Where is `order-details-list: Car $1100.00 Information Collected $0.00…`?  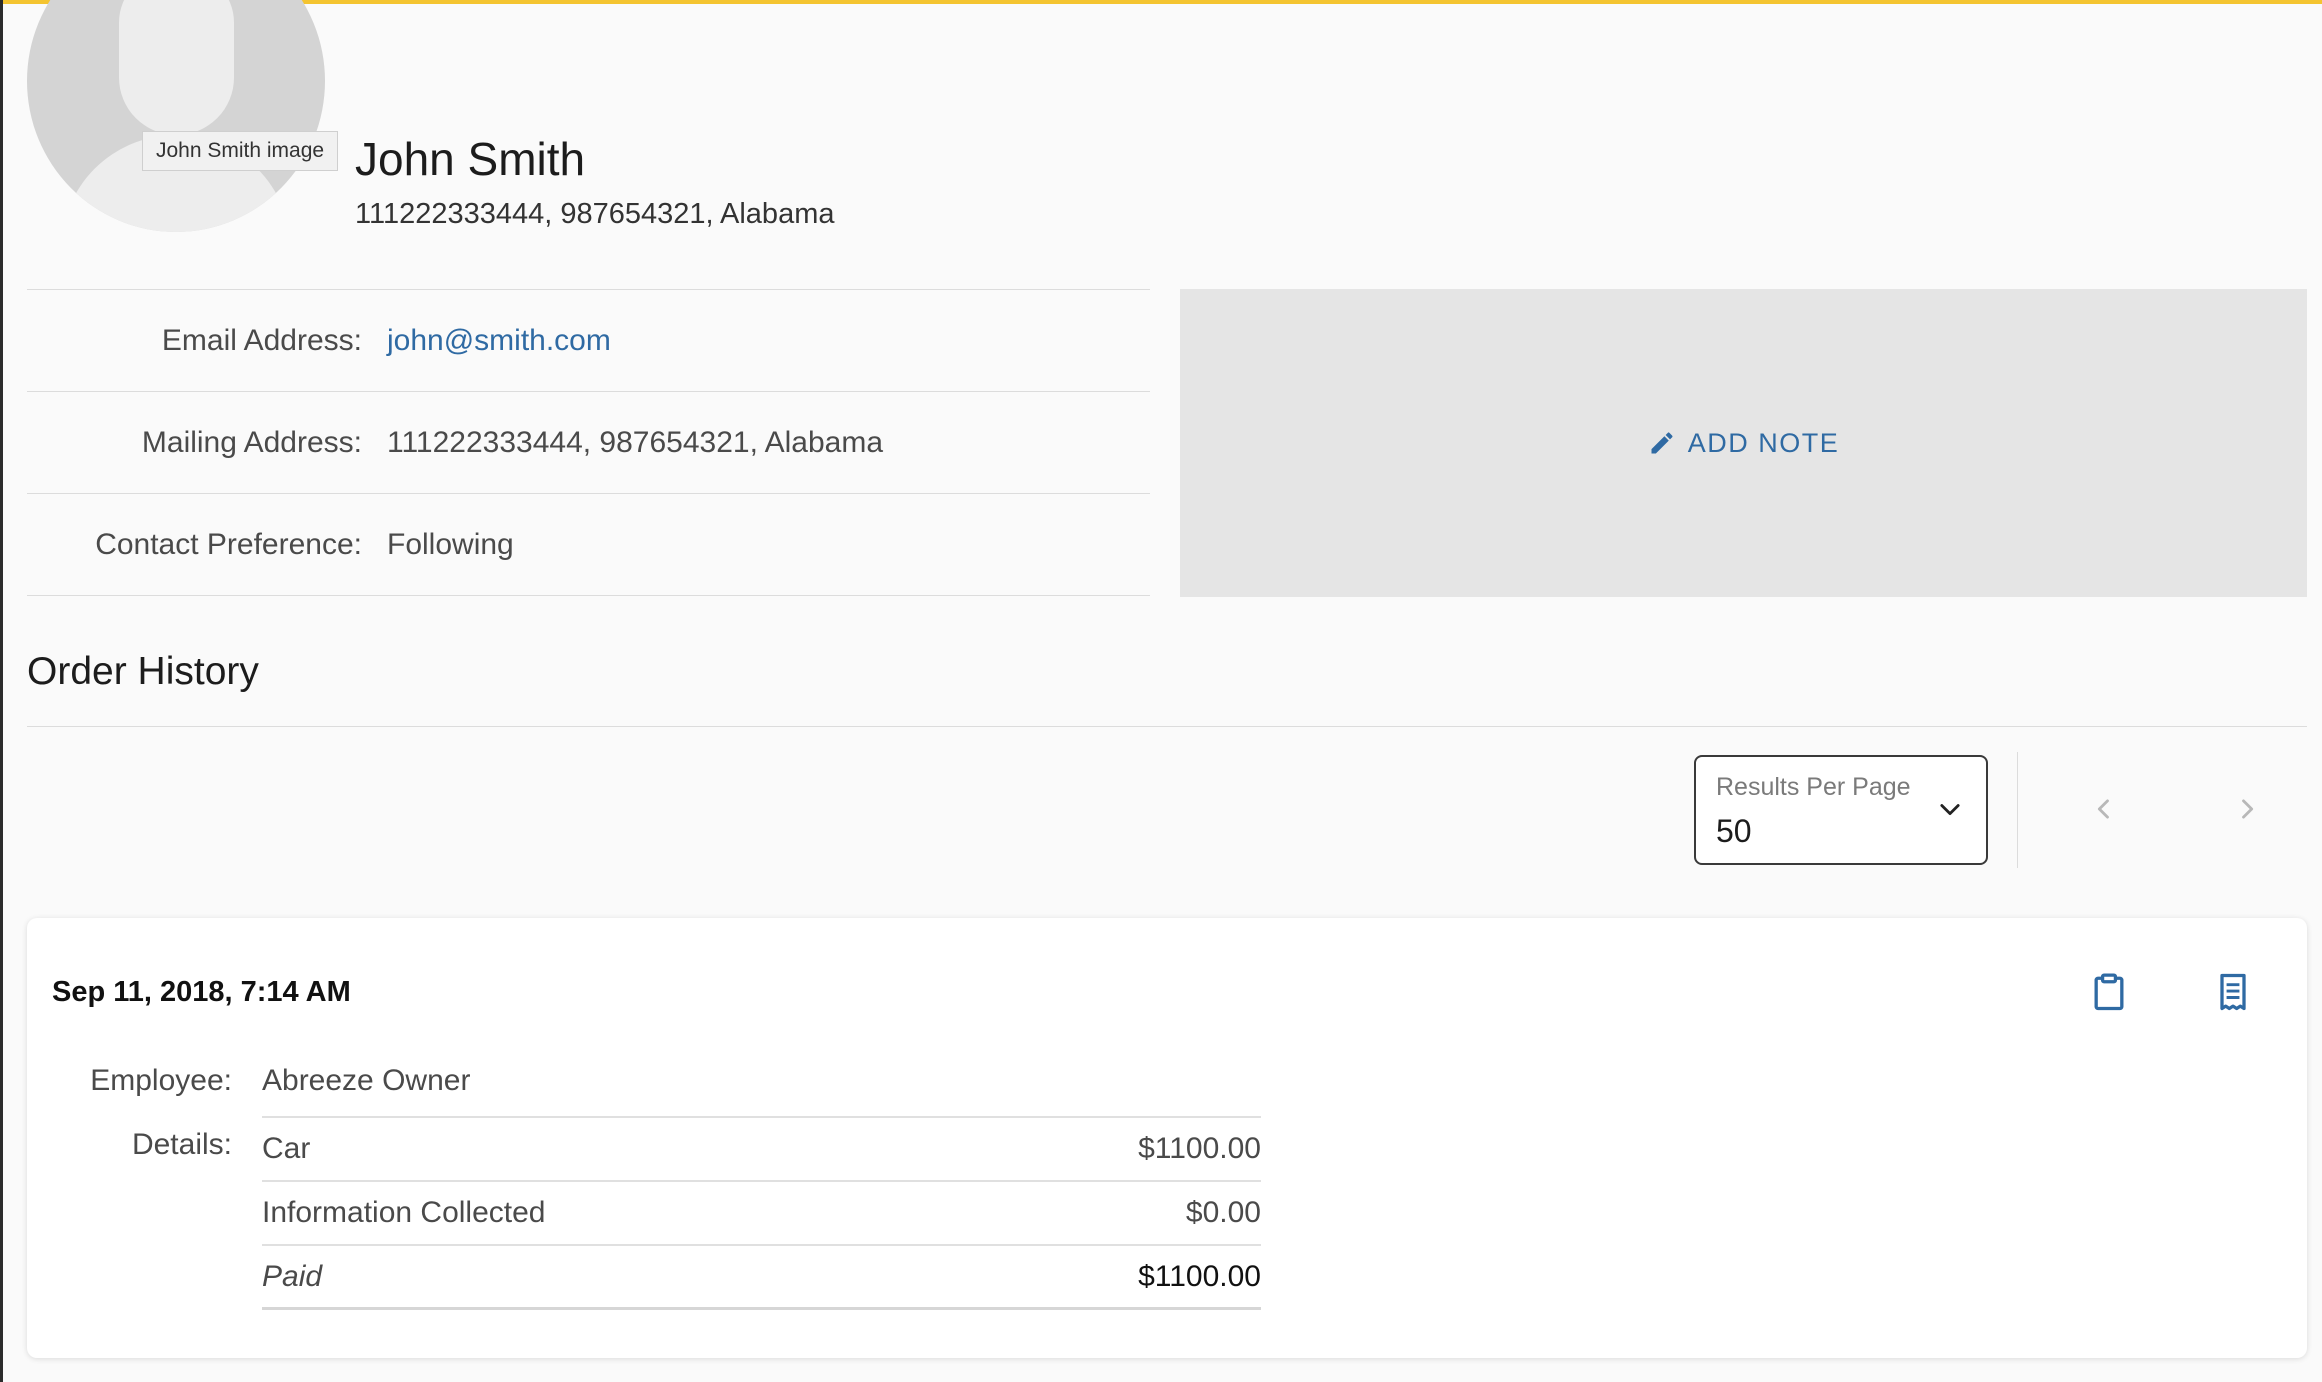
order-details-list: Car $1100.00 Information Collected $0.00… is located at coordinates (761, 1213).